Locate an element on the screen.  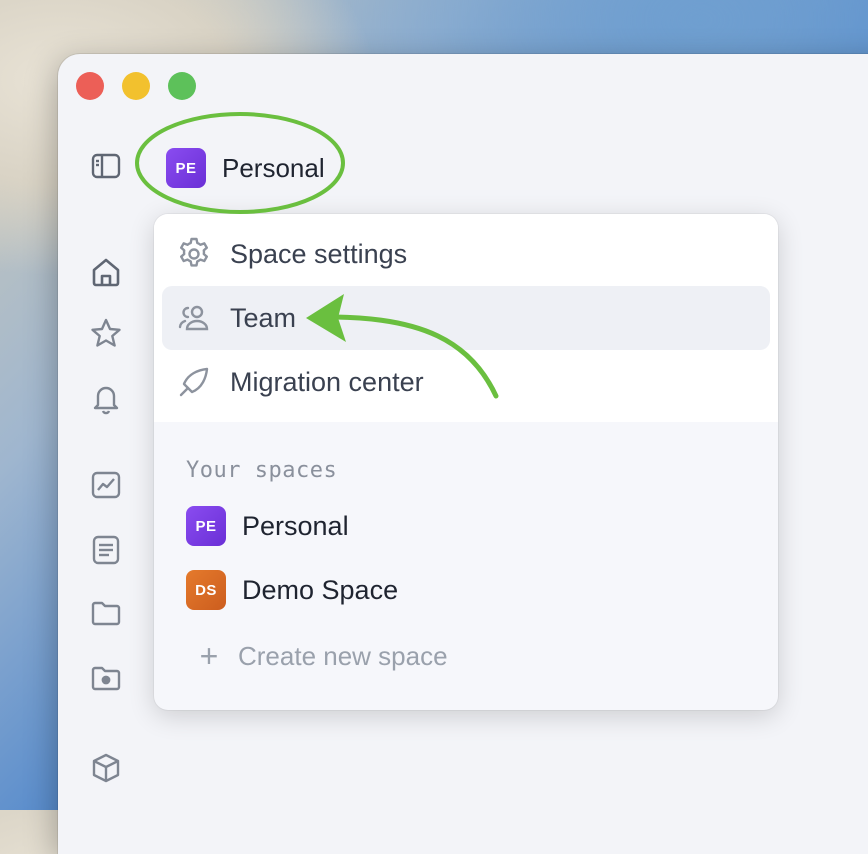
space-badge: DS is located at coordinates (206, 590).